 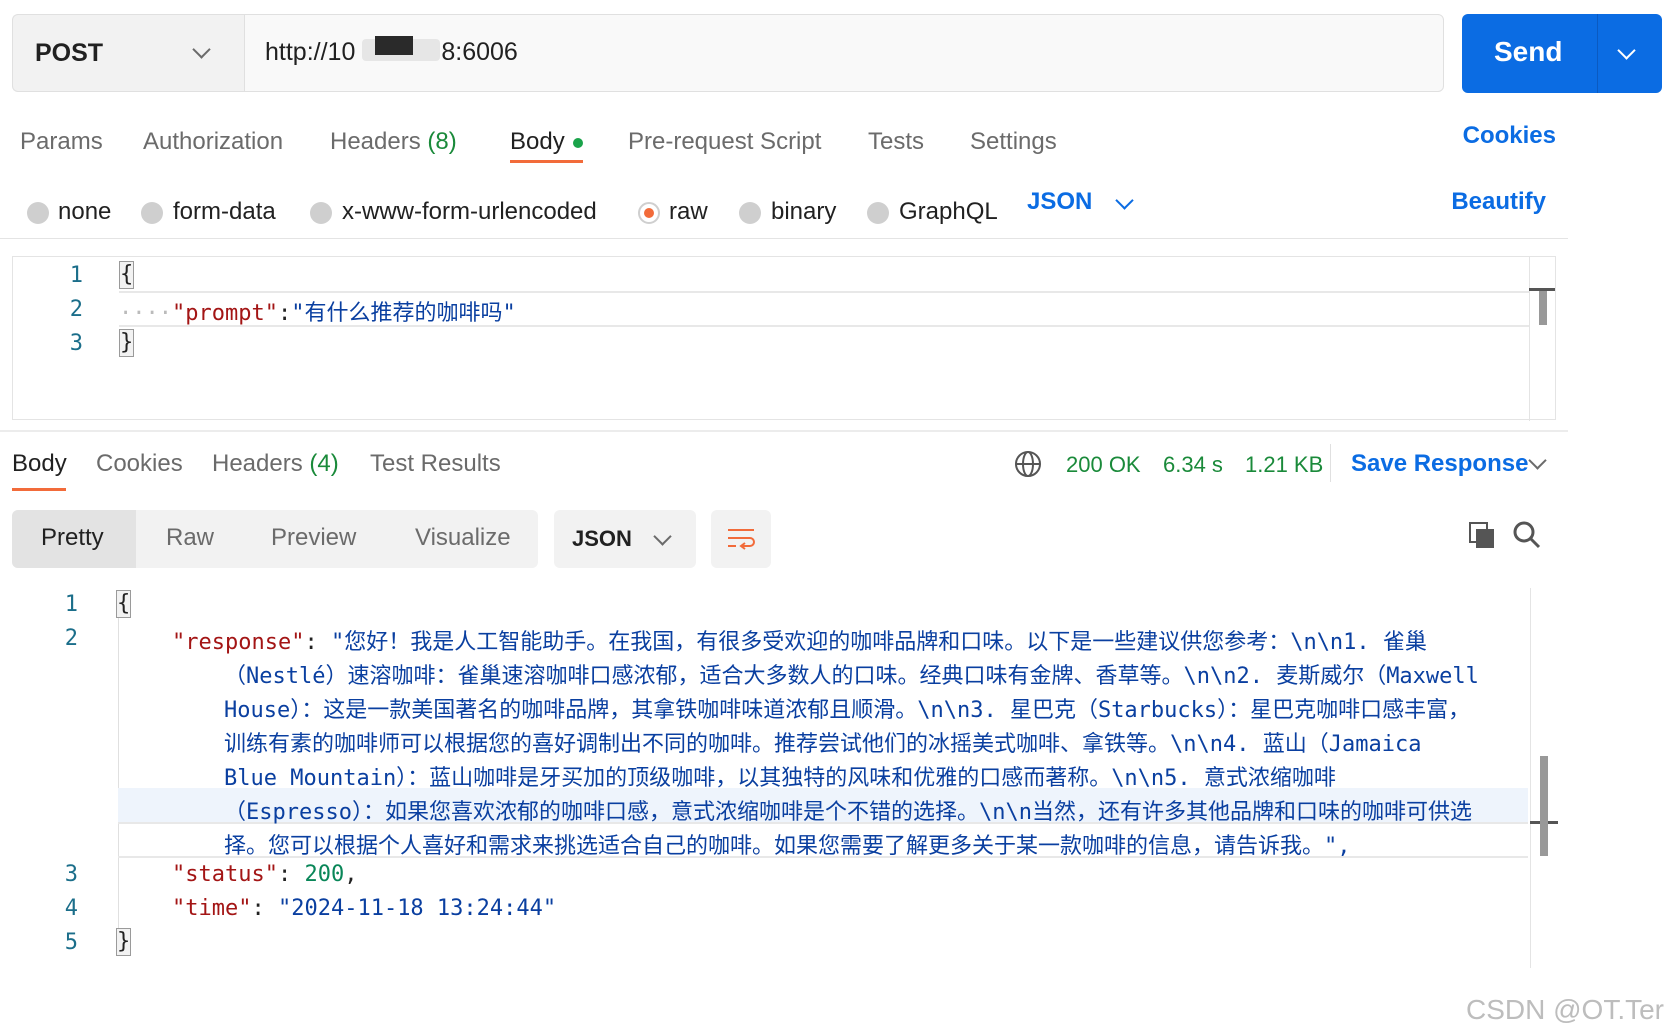 What do you see at coordinates (213, 142) in the screenshot?
I see `tab-authorization: Authorization` at bounding box center [213, 142].